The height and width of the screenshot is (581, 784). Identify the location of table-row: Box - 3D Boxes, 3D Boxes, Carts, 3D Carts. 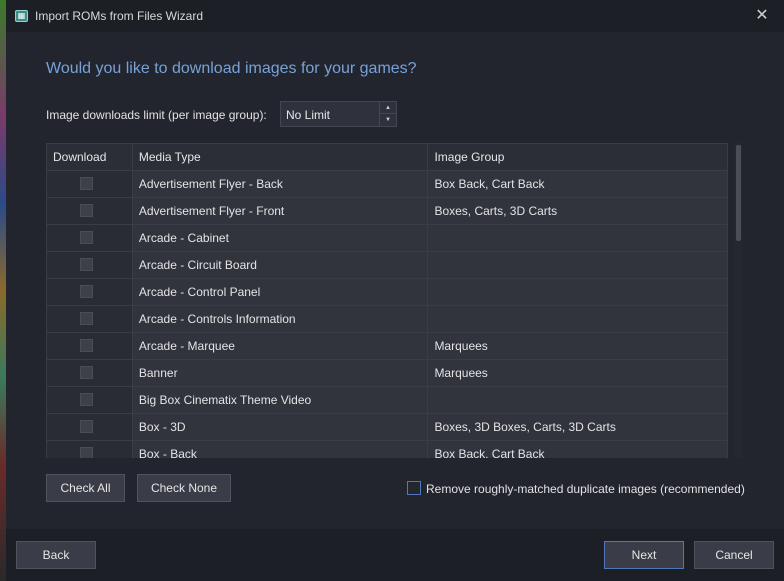
(387, 427).